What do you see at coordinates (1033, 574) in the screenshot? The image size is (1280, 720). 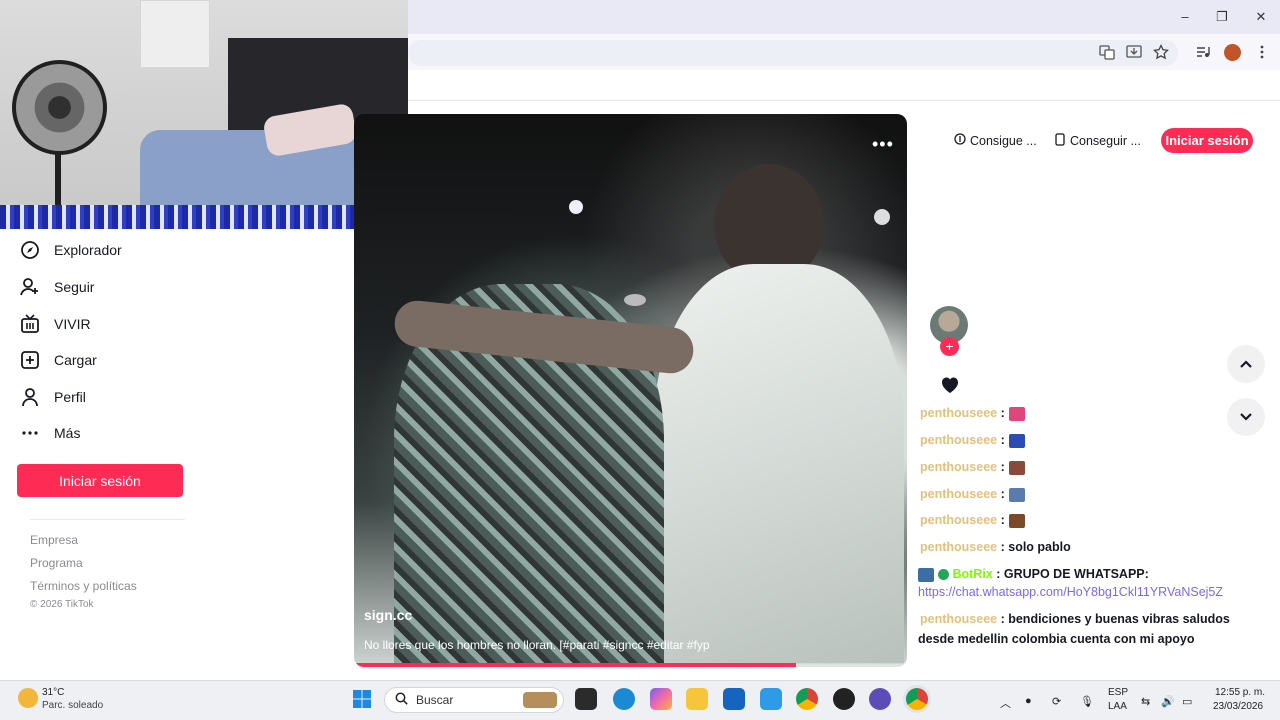 I see `chat-bot-message: BotRix : GRUPO DE WHATSAPP:` at bounding box center [1033, 574].